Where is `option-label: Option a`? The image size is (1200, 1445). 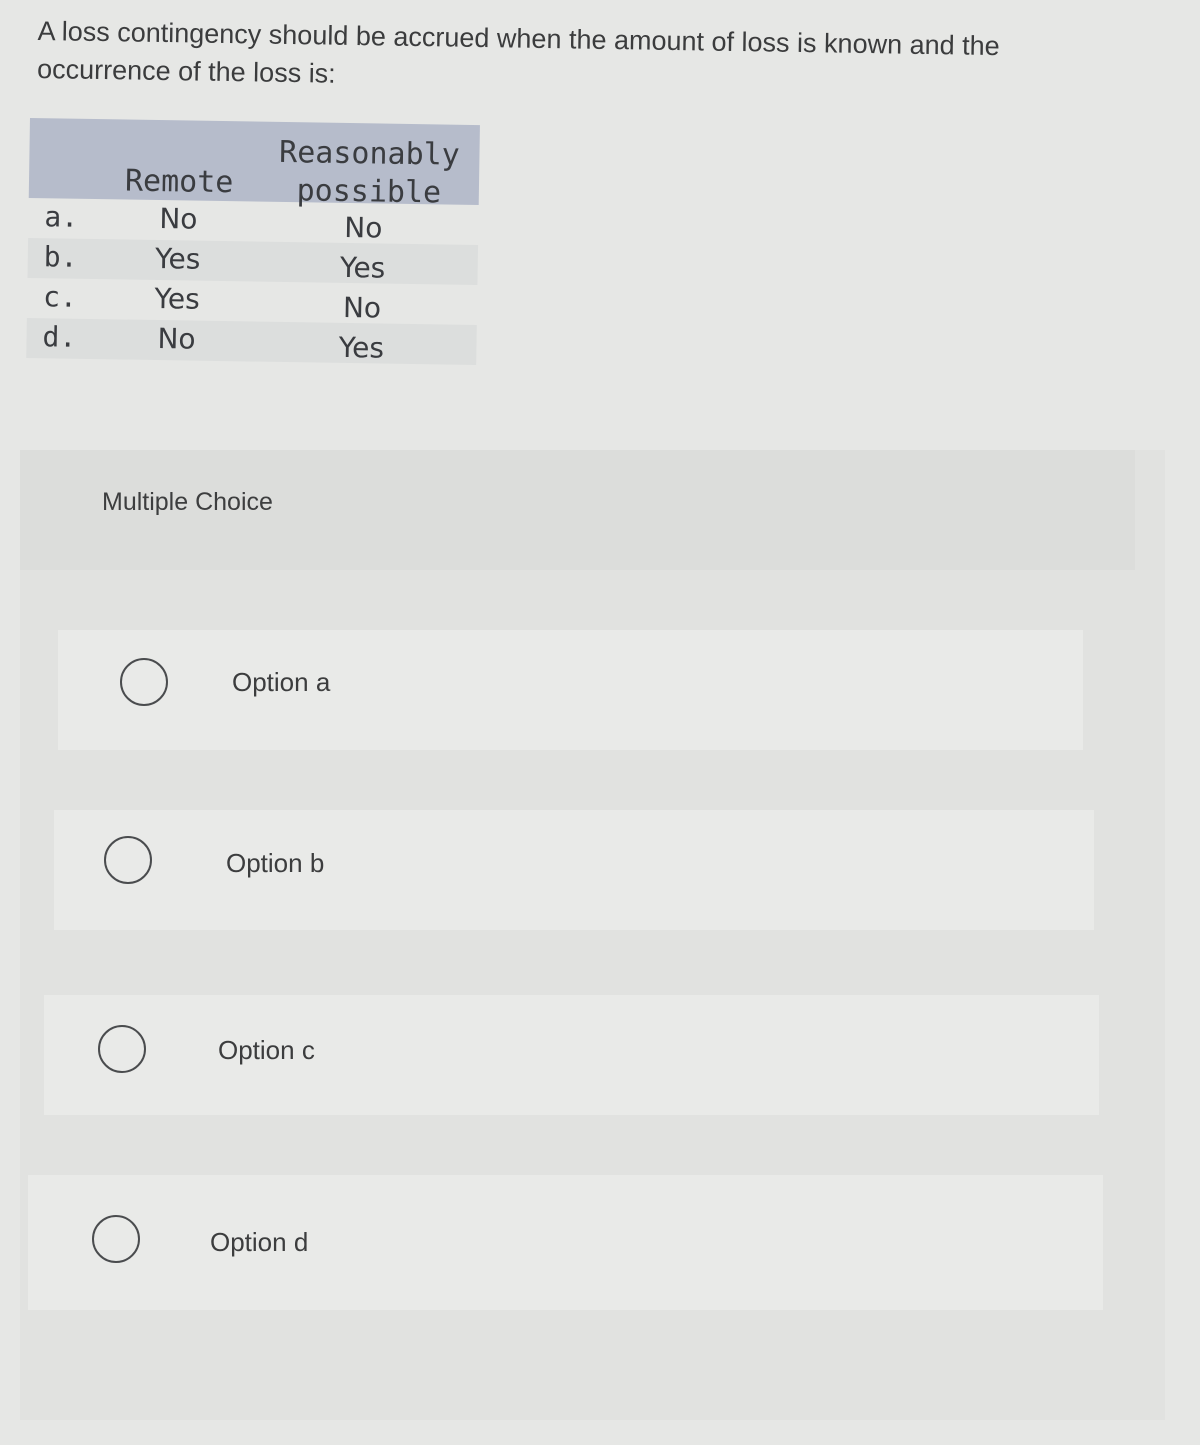
option-label: Option a is located at coordinates (281, 682).